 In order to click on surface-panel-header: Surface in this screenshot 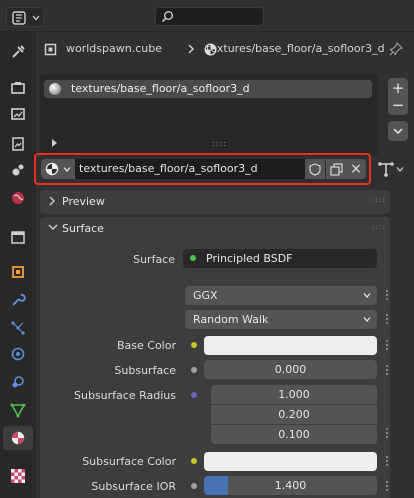, I will do `click(215, 229)`.